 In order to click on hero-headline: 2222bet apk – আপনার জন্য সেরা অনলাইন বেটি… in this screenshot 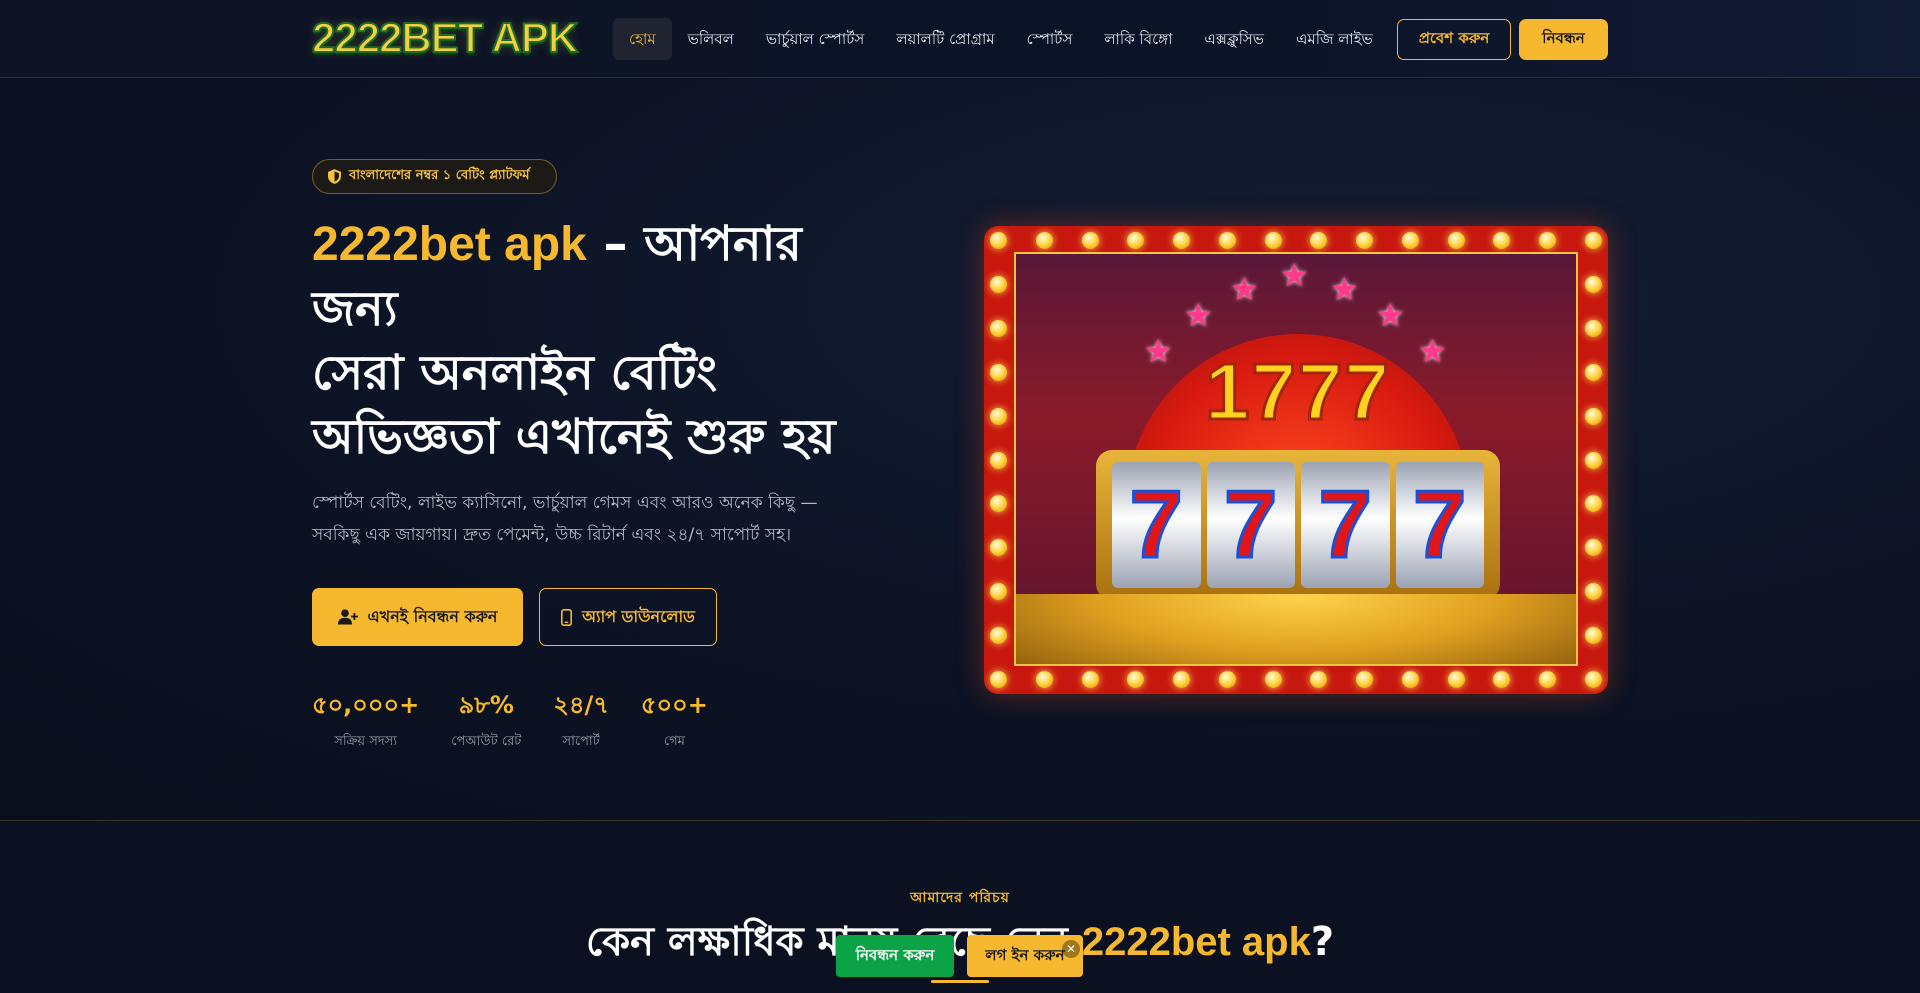, I will do `click(592, 340)`.